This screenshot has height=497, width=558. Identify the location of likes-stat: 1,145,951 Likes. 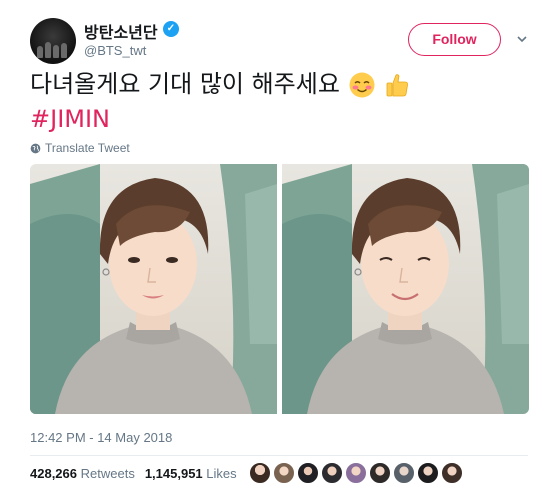
(191, 473).